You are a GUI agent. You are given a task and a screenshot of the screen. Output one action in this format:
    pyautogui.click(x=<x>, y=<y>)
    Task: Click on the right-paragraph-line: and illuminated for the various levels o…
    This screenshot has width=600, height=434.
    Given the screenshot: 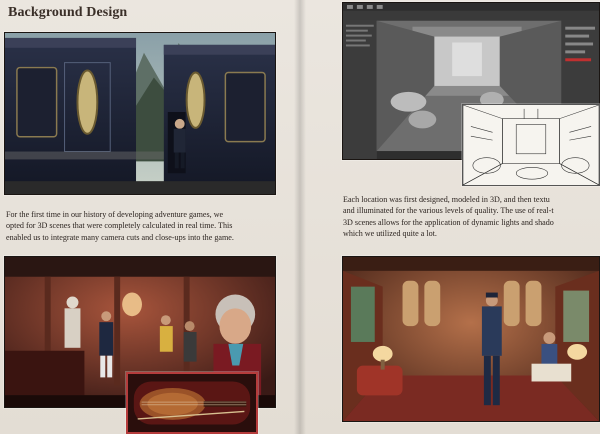 What is the action you would take?
    pyautogui.click(x=448, y=211)
    